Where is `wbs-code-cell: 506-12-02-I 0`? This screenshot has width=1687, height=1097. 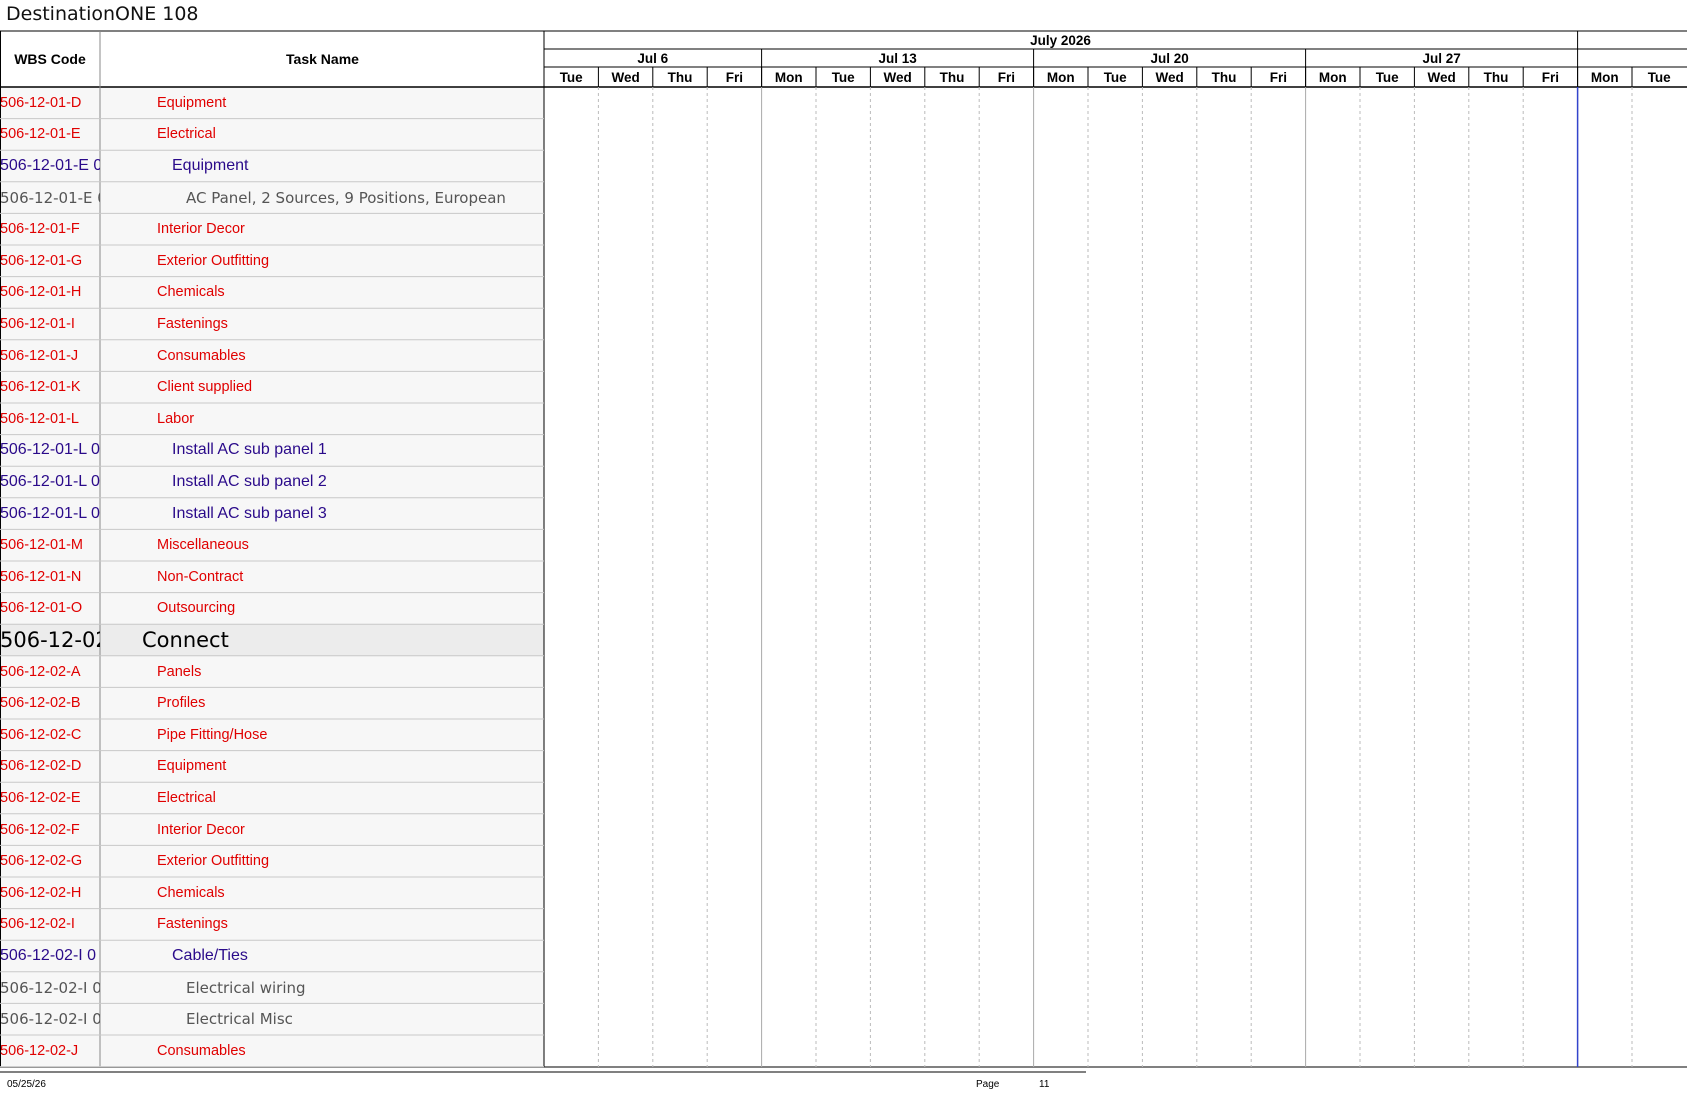 wbs-code-cell: 506-12-02-I 0 is located at coordinates (50, 956).